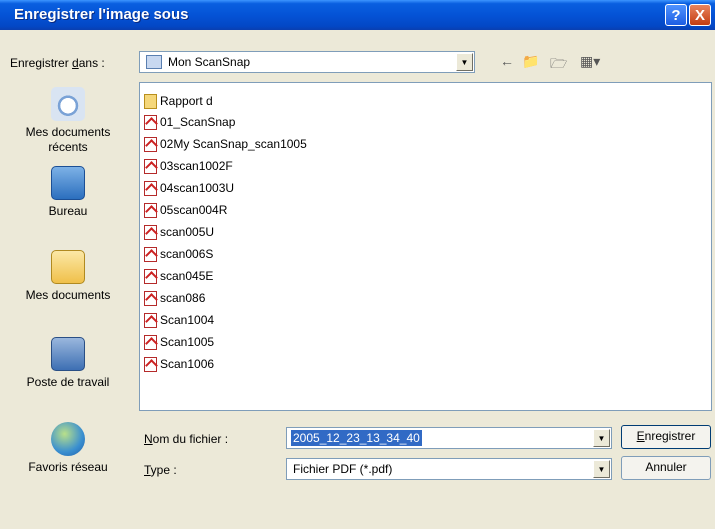 The height and width of the screenshot is (529, 715). Describe the element at coordinates (186, 101) in the screenshot. I see `file-name: Rapport d` at that location.